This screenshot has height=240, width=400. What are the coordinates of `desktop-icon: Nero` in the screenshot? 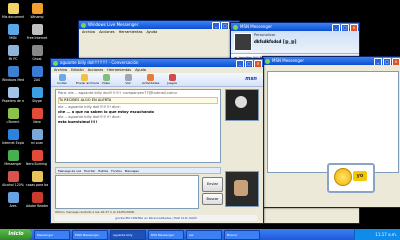 It's located at (37, 116).